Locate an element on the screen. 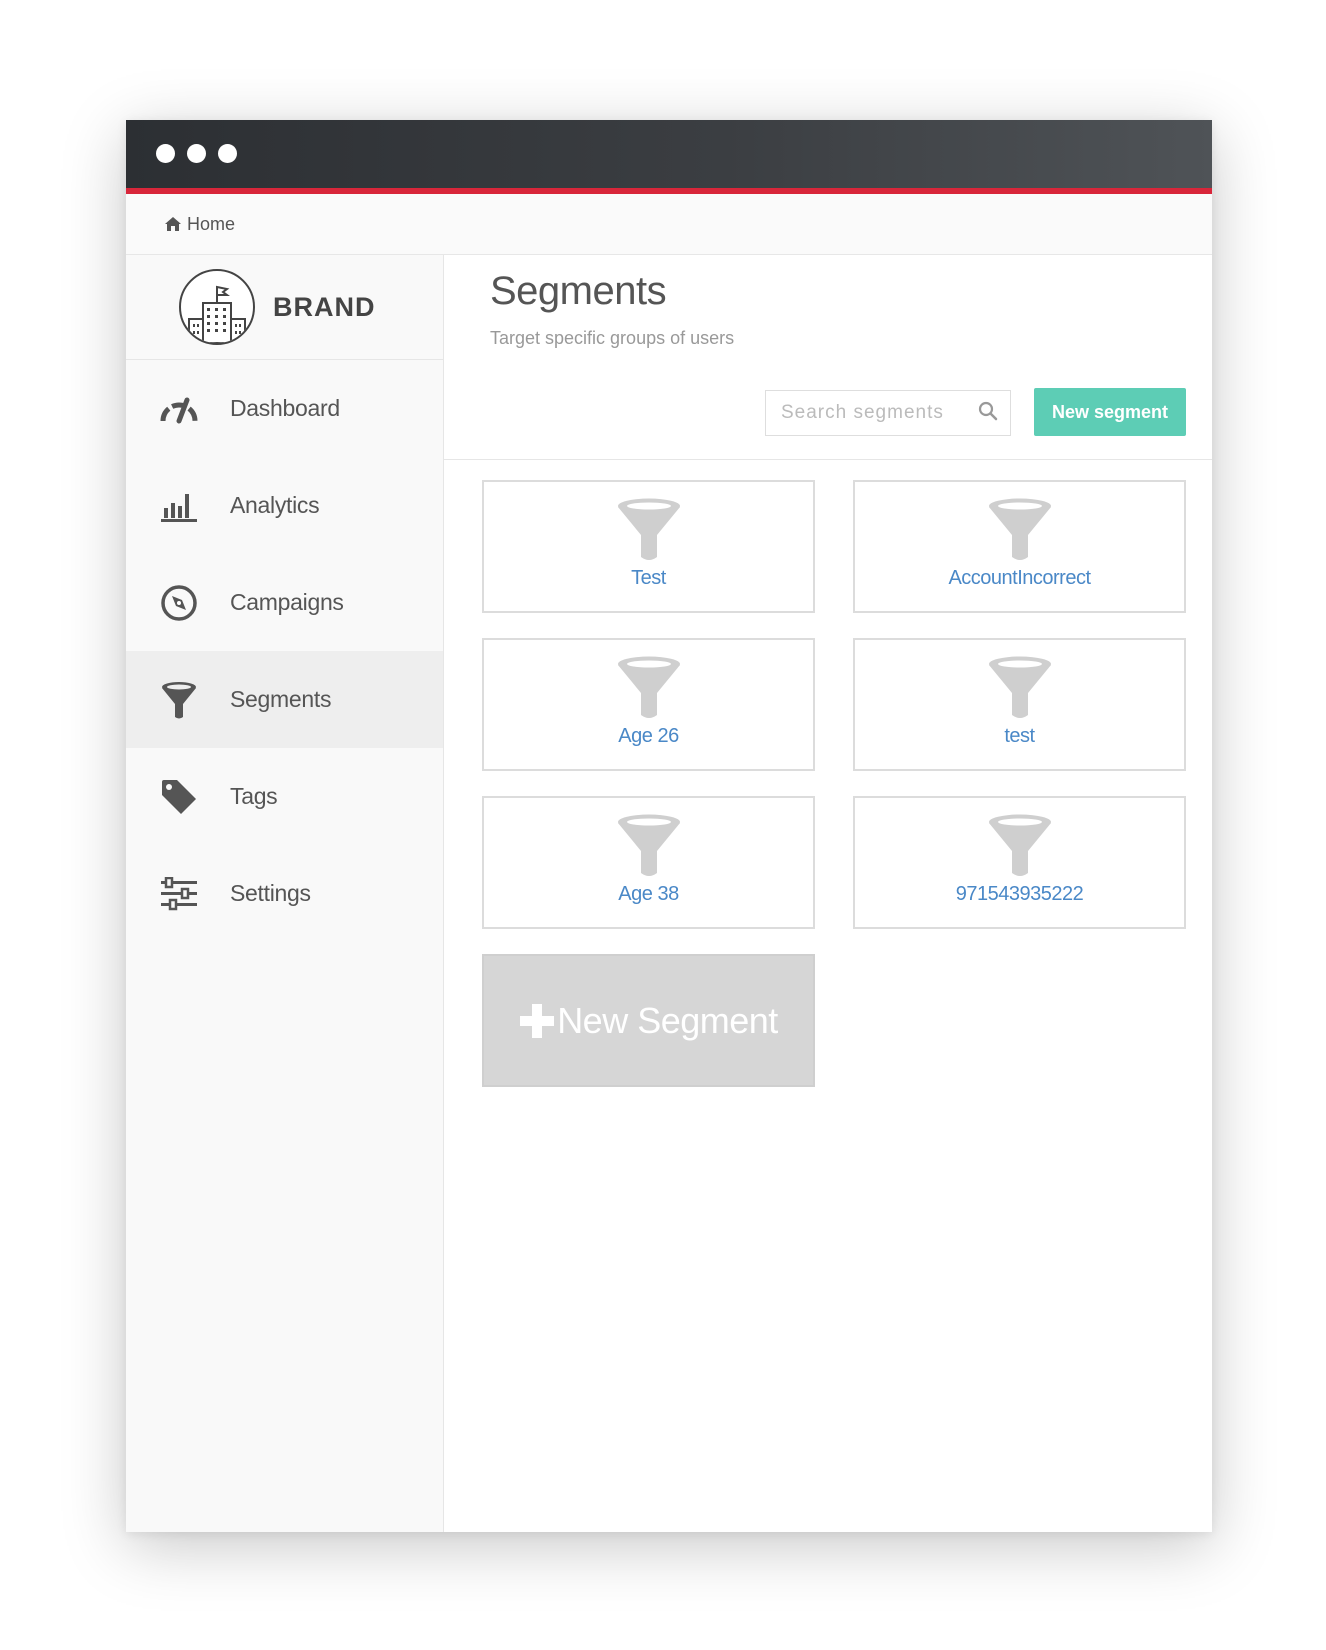  brand-logo-icon is located at coordinates (217, 307).